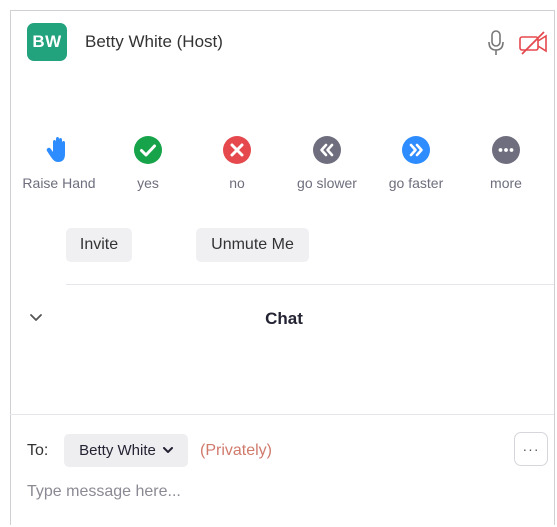  Describe the element at coordinates (327, 183) in the screenshot. I see `reaction-label: go slower` at that location.